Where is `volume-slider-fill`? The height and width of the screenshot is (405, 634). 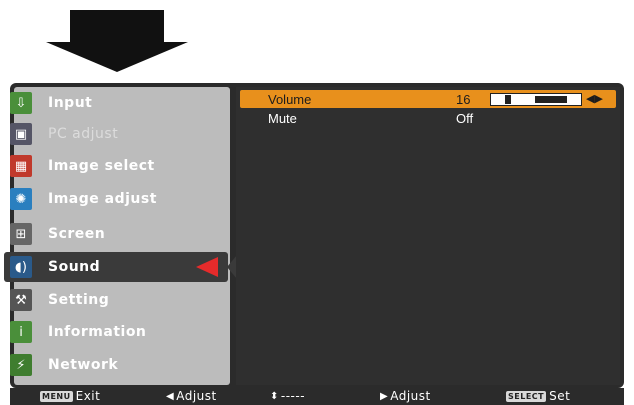
volume-slider-fill is located at coordinates (551, 99).